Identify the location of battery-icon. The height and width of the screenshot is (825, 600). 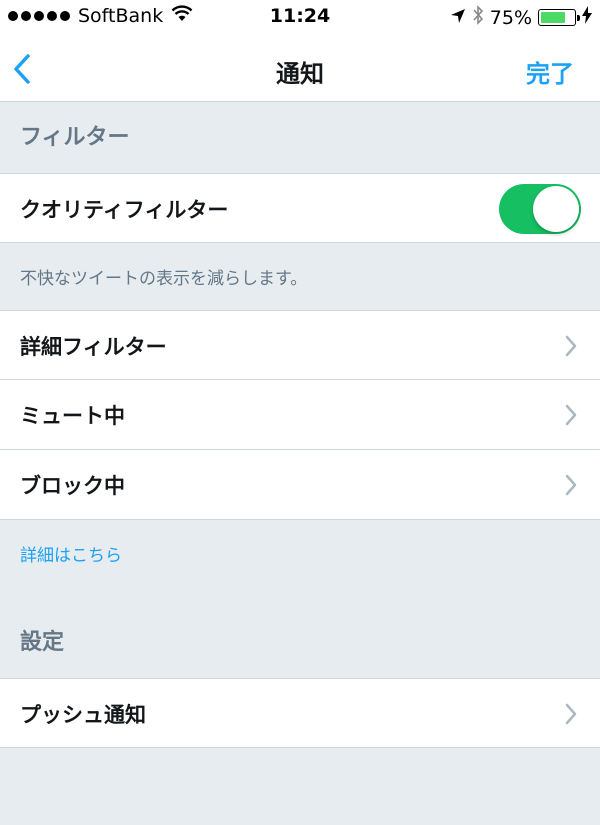
(559, 17).